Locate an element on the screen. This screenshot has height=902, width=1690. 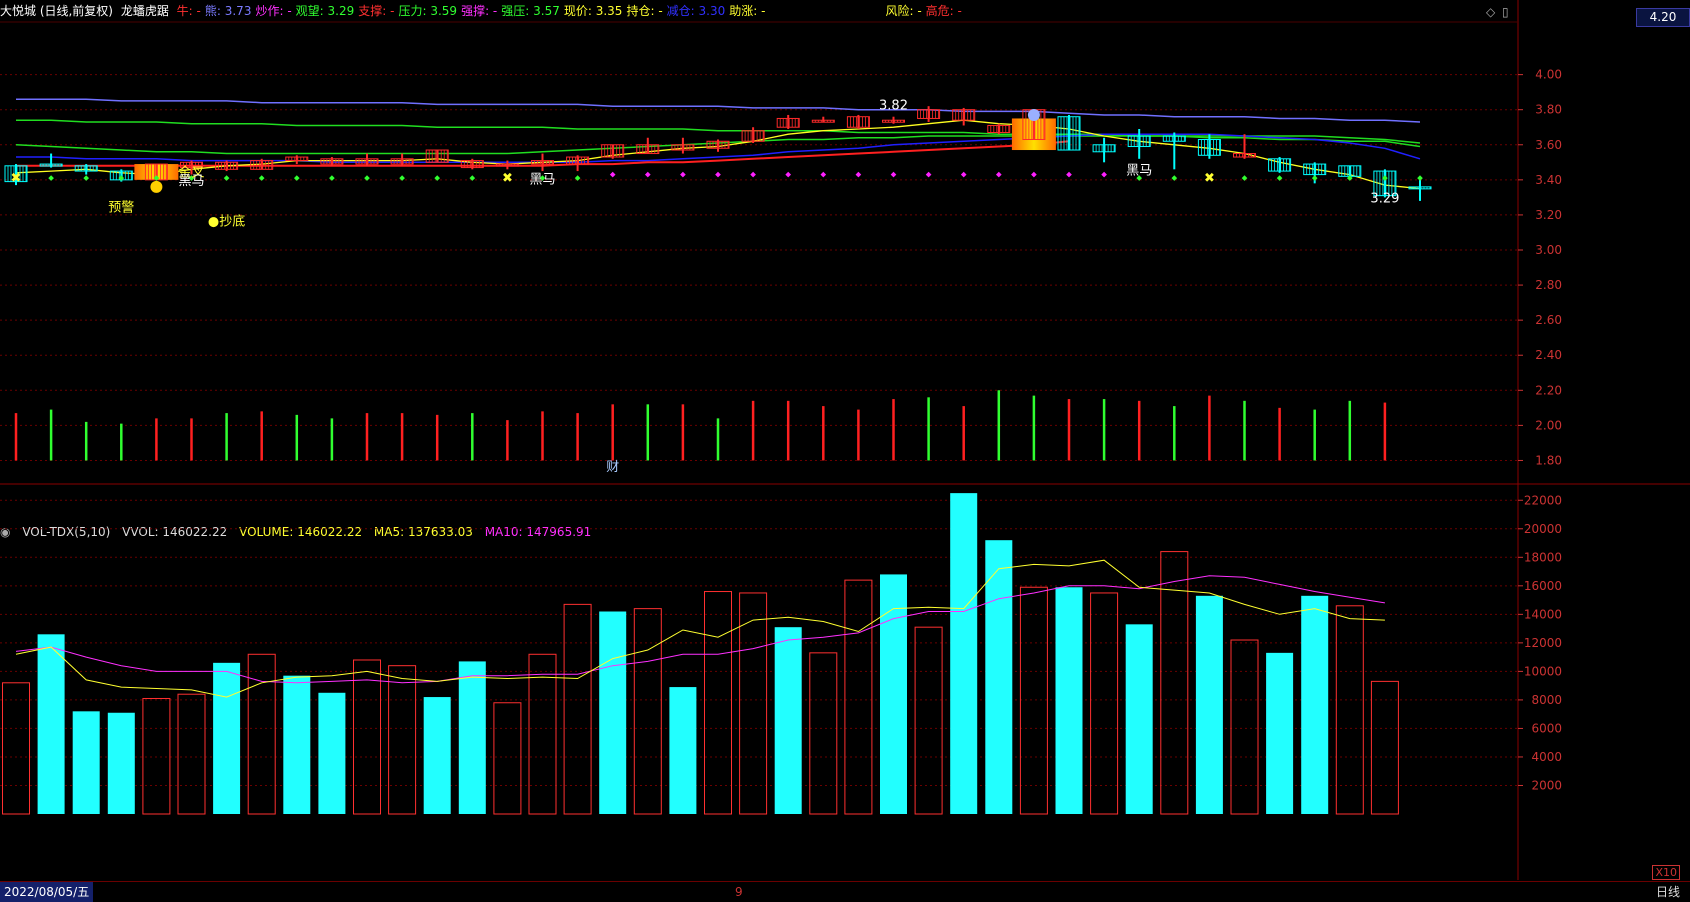
volume-tick-label: 6000 is located at coordinates (1546, 728).